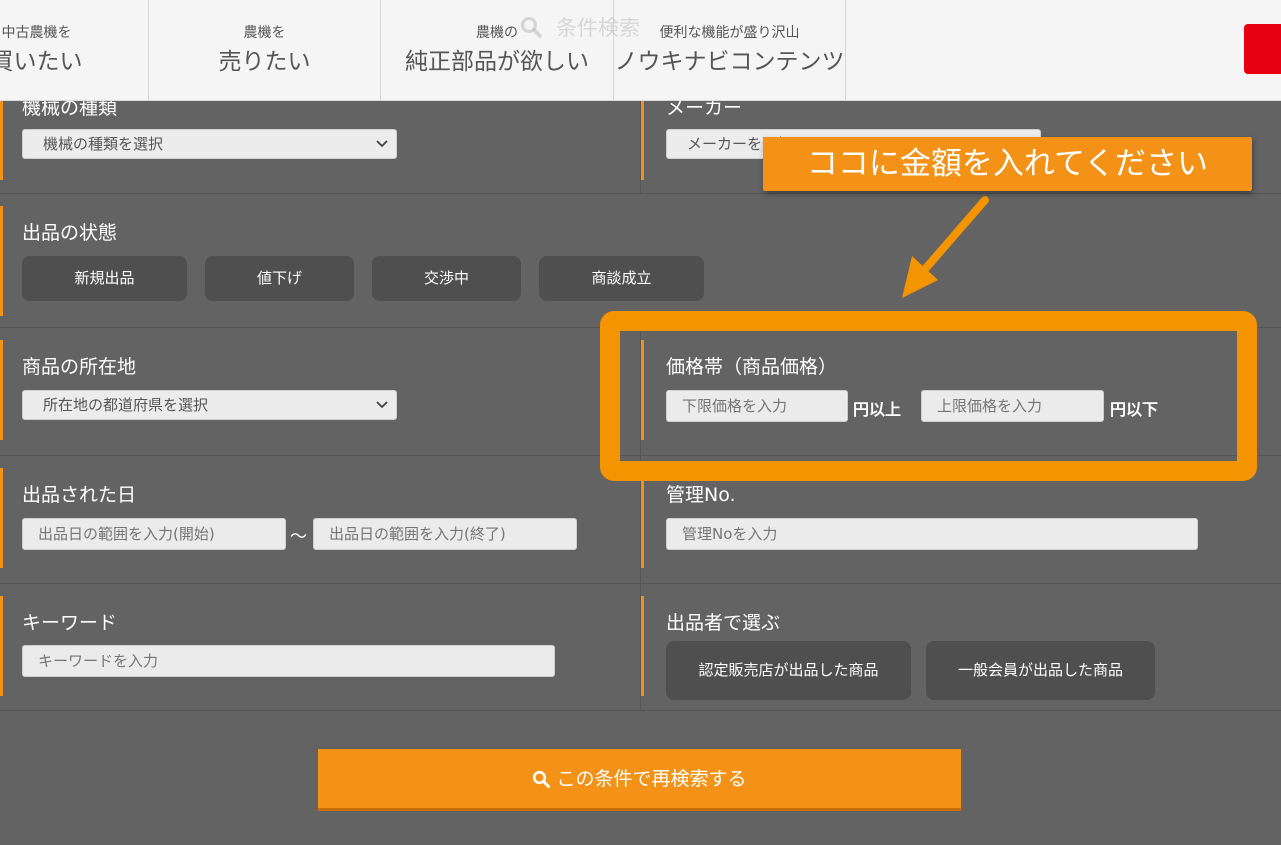 The width and height of the screenshot is (1281, 845). I want to click on machine-type-select-value: 機械の種類を選択, so click(103, 144).